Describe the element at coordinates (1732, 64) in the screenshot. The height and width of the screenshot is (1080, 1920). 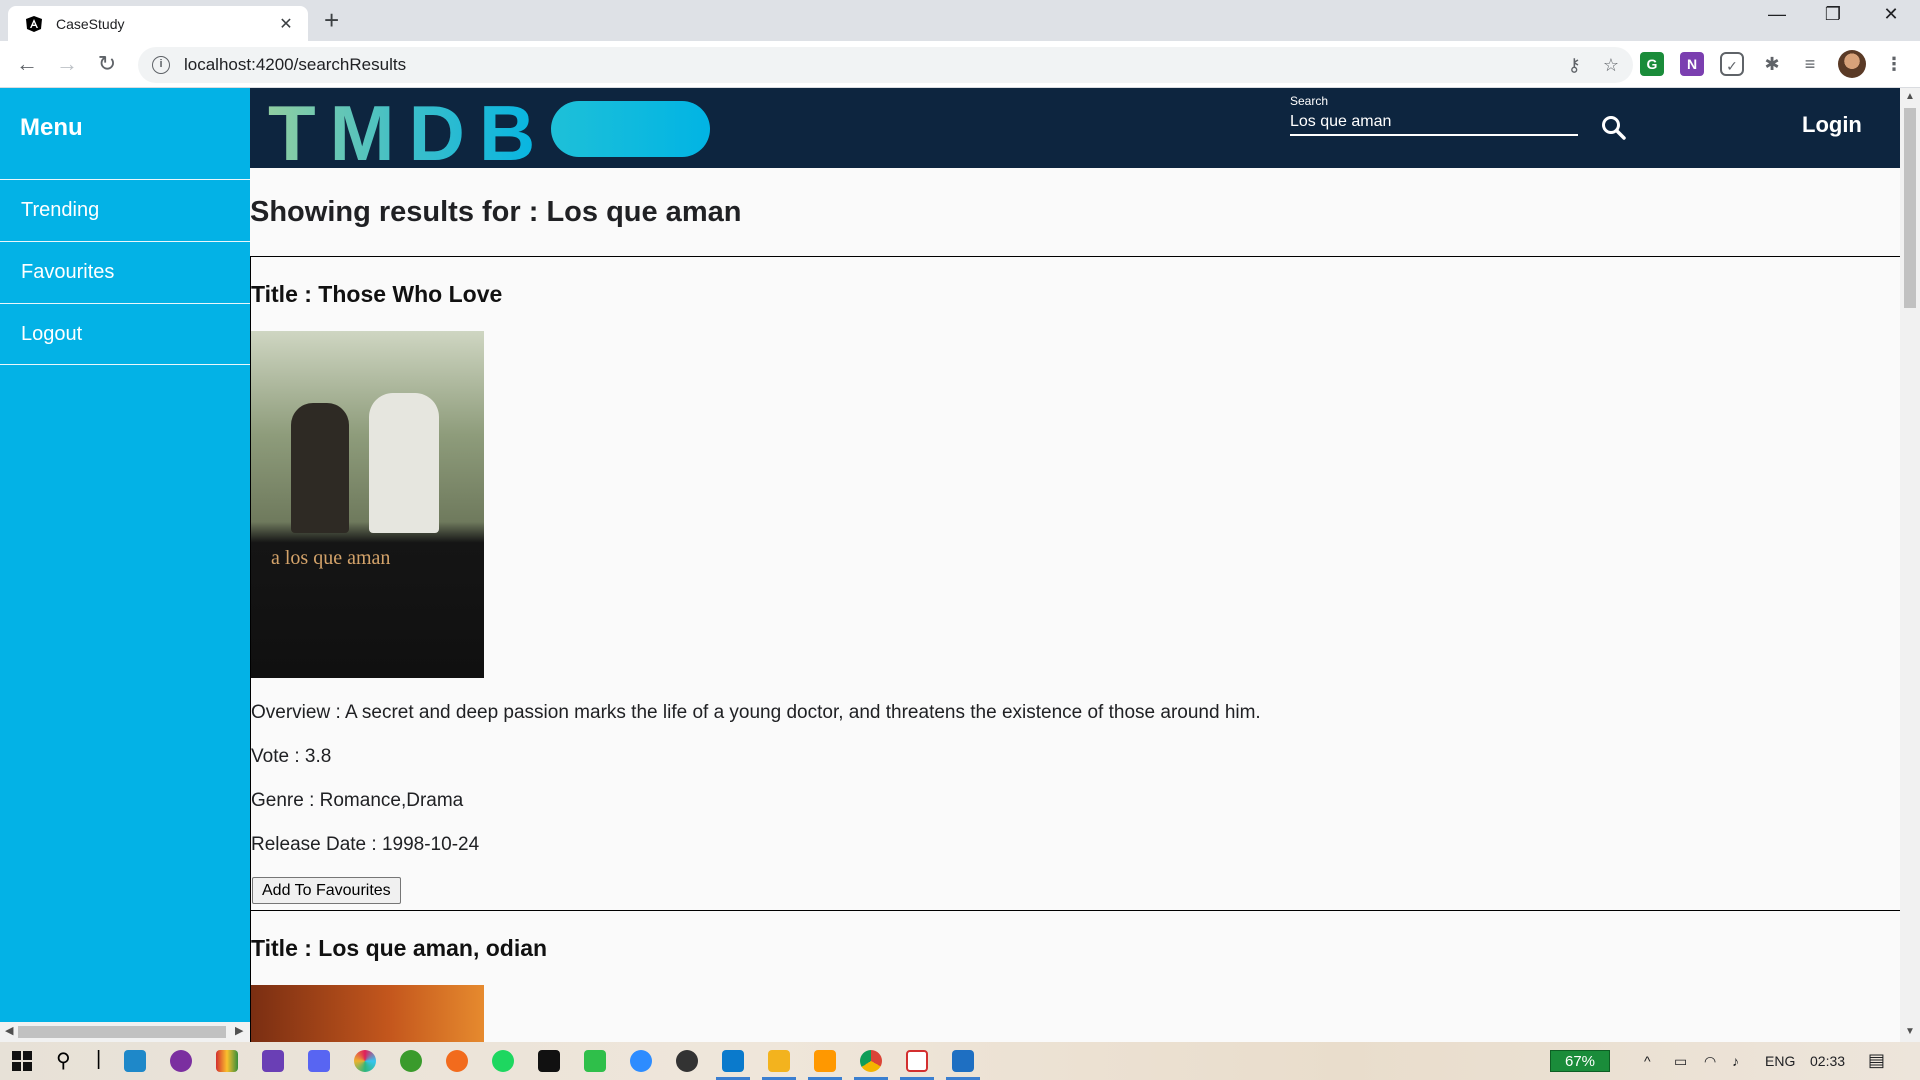
I see `pocket-icon: ✓` at that location.